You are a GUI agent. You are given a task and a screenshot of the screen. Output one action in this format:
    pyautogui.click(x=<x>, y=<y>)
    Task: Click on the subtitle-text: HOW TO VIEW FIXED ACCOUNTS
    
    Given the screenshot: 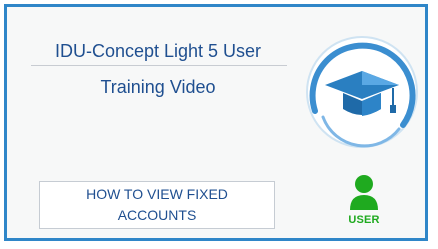 What is the action you would take?
    pyautogui.click(x=157, y=204)
    